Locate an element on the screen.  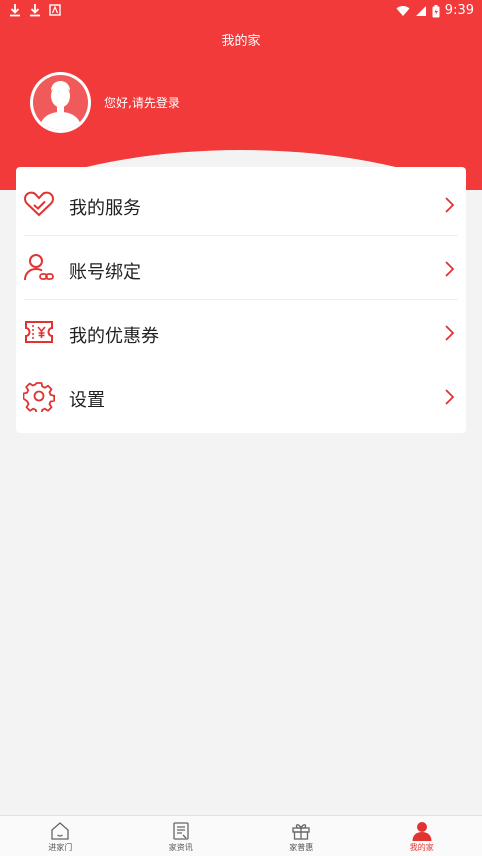
profile-icon is located at coordinates (422, 831).